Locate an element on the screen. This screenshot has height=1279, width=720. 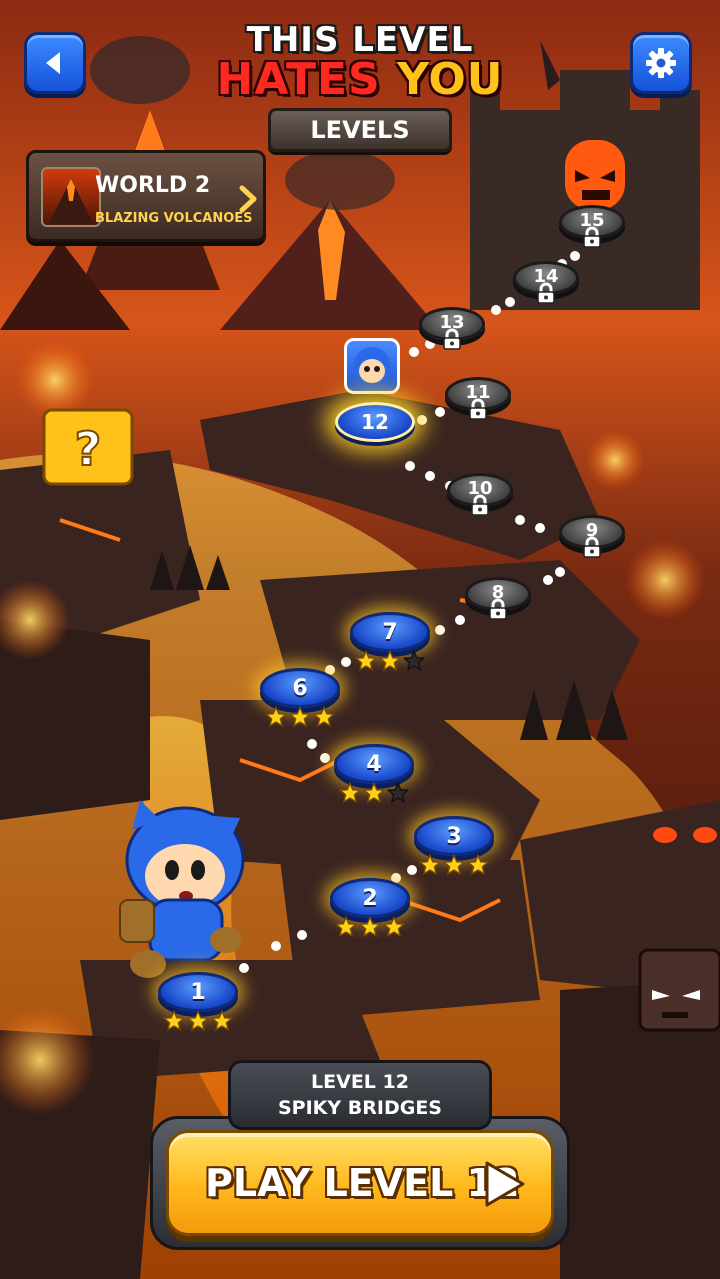
level-number: 3 is located at coordinates (454, 836).